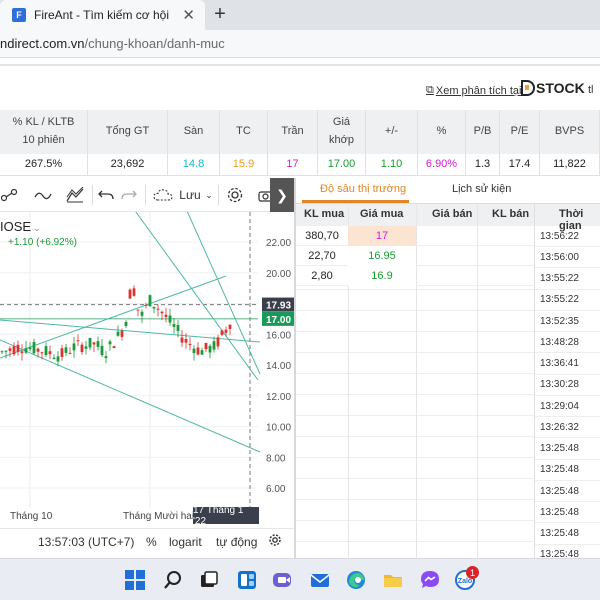 Image resolution: width=600 pixels, height=600 pixels. What do you see at coordinates (293, 132) in the screenshot?
I see `stats-header-cell: Trần` at bounding box center [293, 132].